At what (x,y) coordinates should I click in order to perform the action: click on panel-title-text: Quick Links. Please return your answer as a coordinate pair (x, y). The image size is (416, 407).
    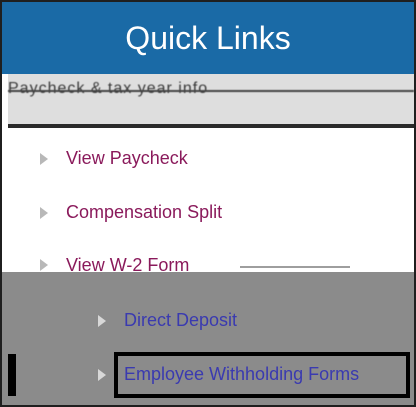
    Looking at the image, I should click on (208, 37).